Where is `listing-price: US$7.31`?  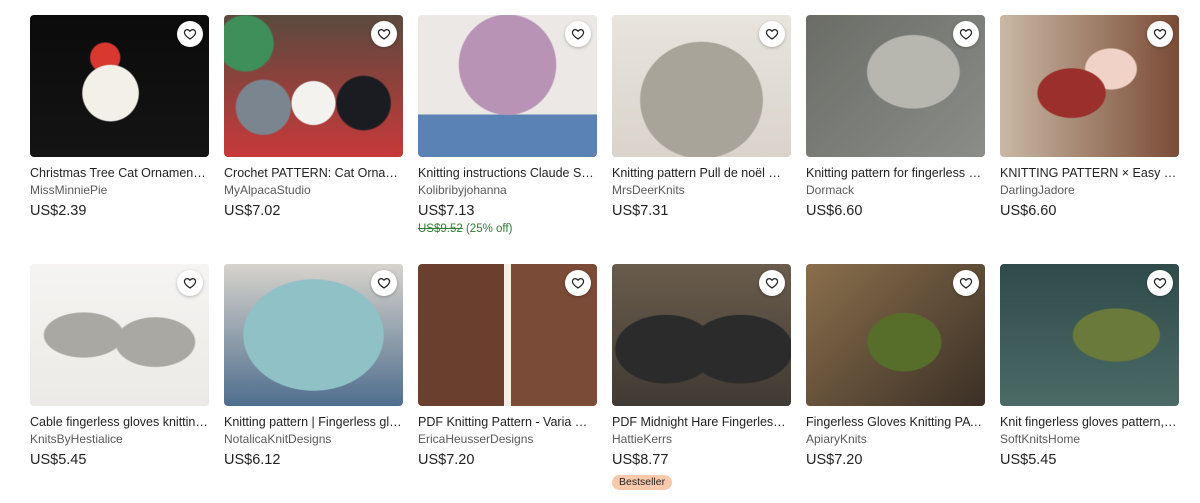
listing-price: US$7.31 is located at coordinates (640, 211).